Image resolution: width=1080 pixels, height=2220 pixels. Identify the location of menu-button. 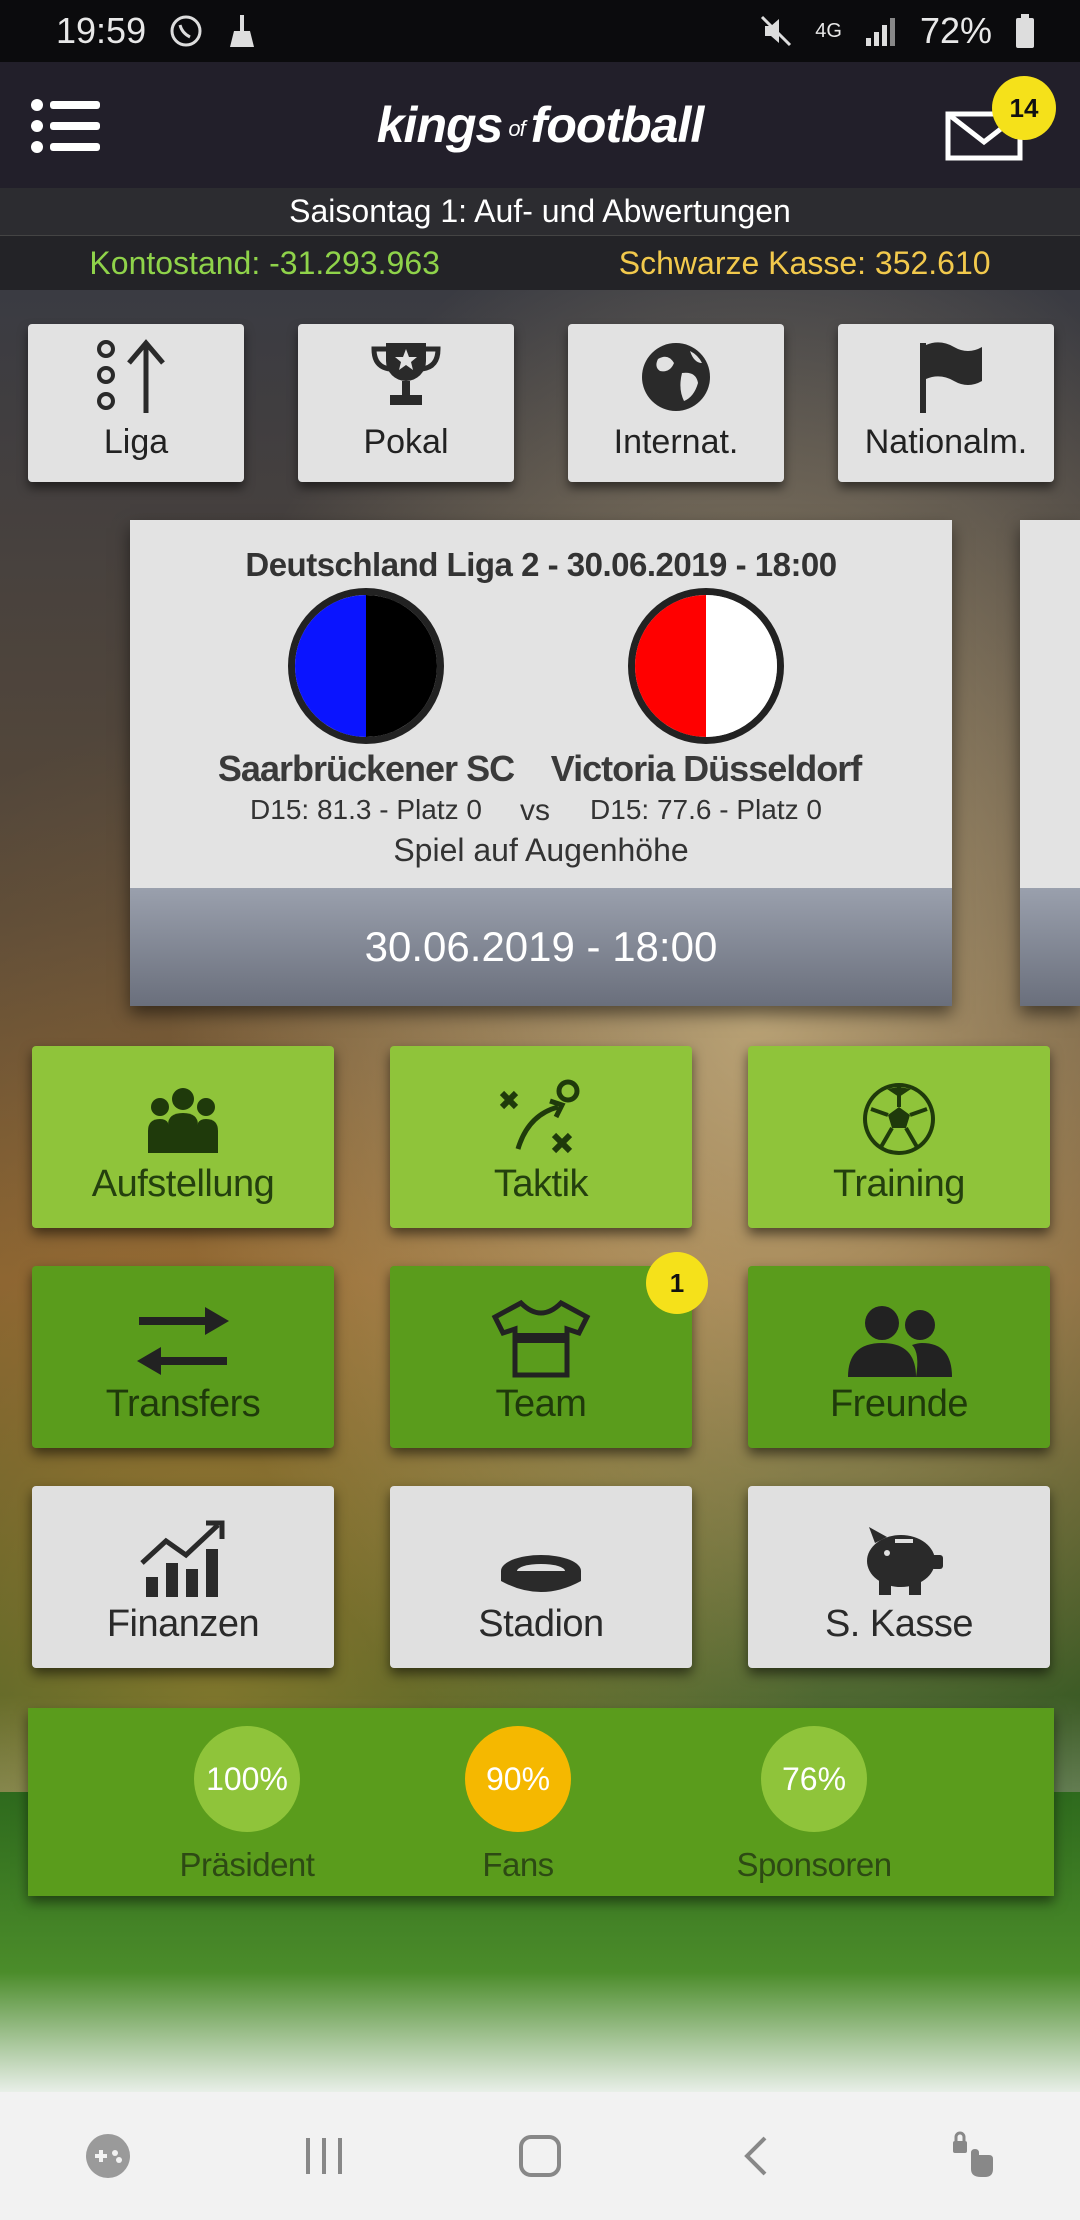
(66, 126).